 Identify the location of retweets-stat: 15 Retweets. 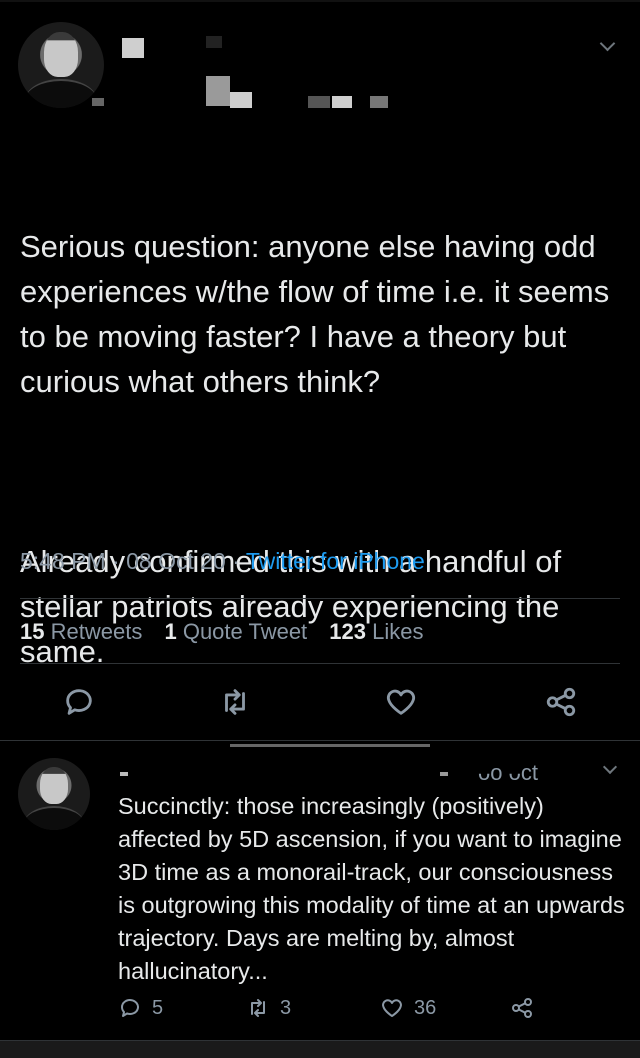
(81, 631).